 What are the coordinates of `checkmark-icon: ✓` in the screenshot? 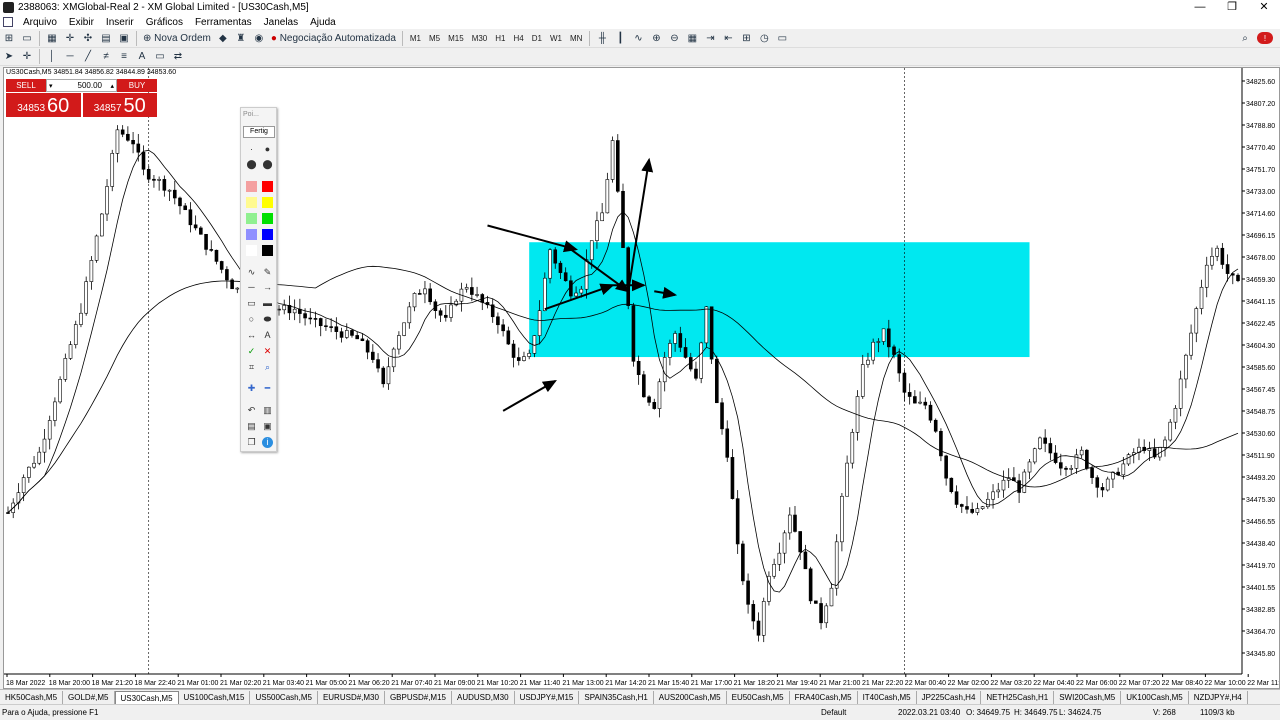 It's located at (251, 351).